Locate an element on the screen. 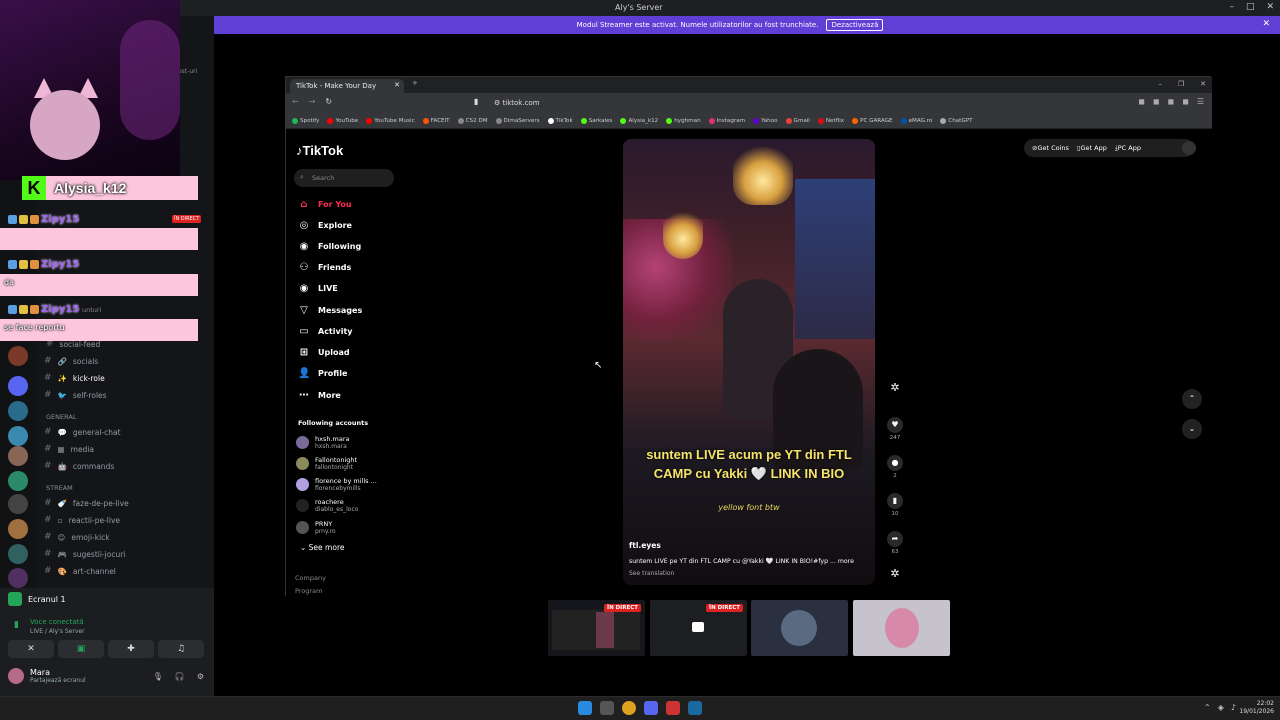 Image resolution: width=1280 pixels, height=720 pixels. maximize-icon: ❐ is located at coordinates (1181, 84).